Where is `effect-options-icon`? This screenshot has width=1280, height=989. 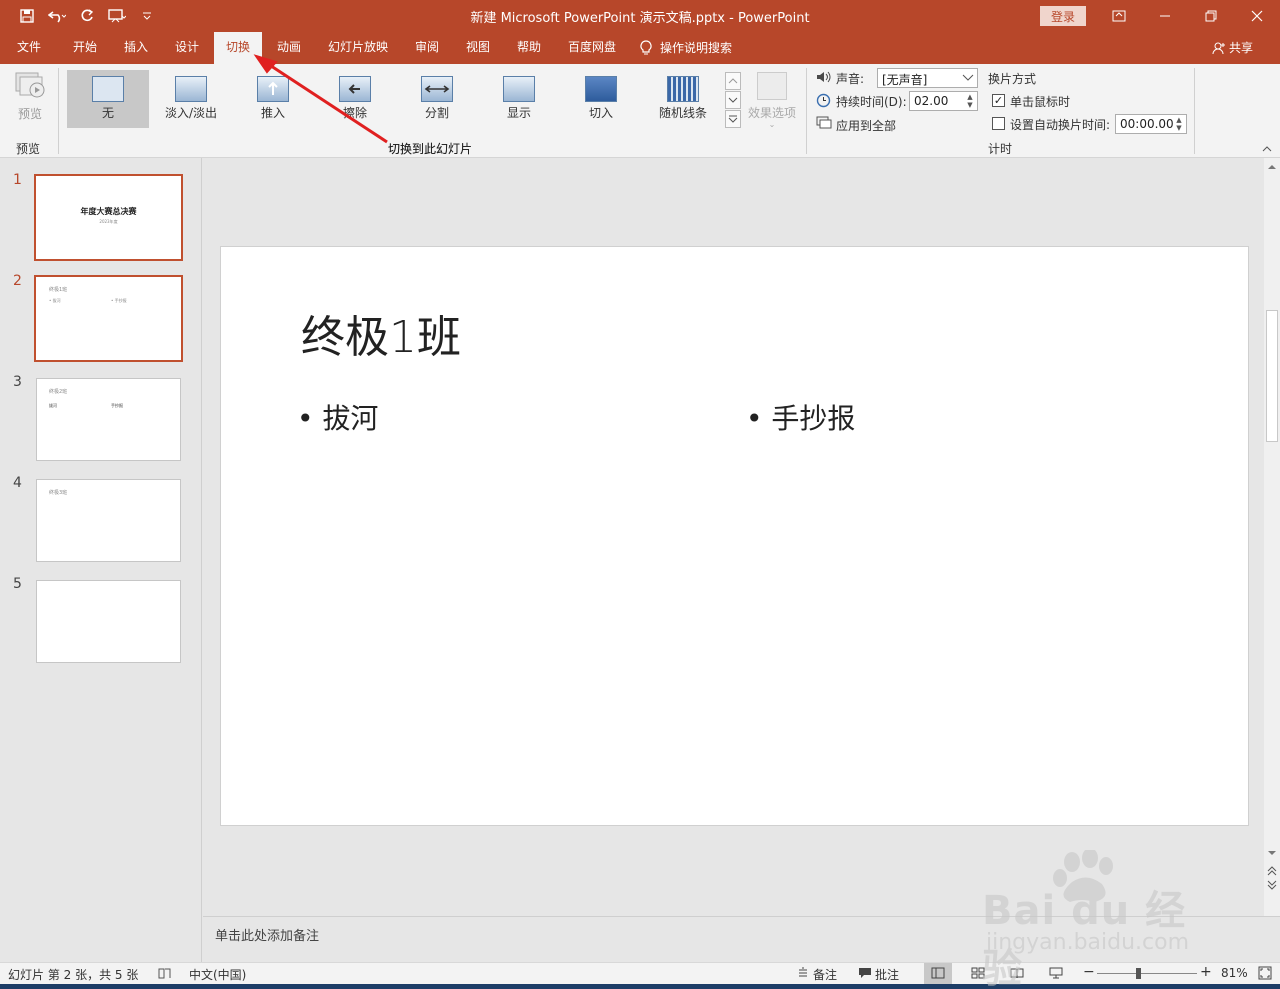 effect-options-icon is located at coordinates (772, 86).